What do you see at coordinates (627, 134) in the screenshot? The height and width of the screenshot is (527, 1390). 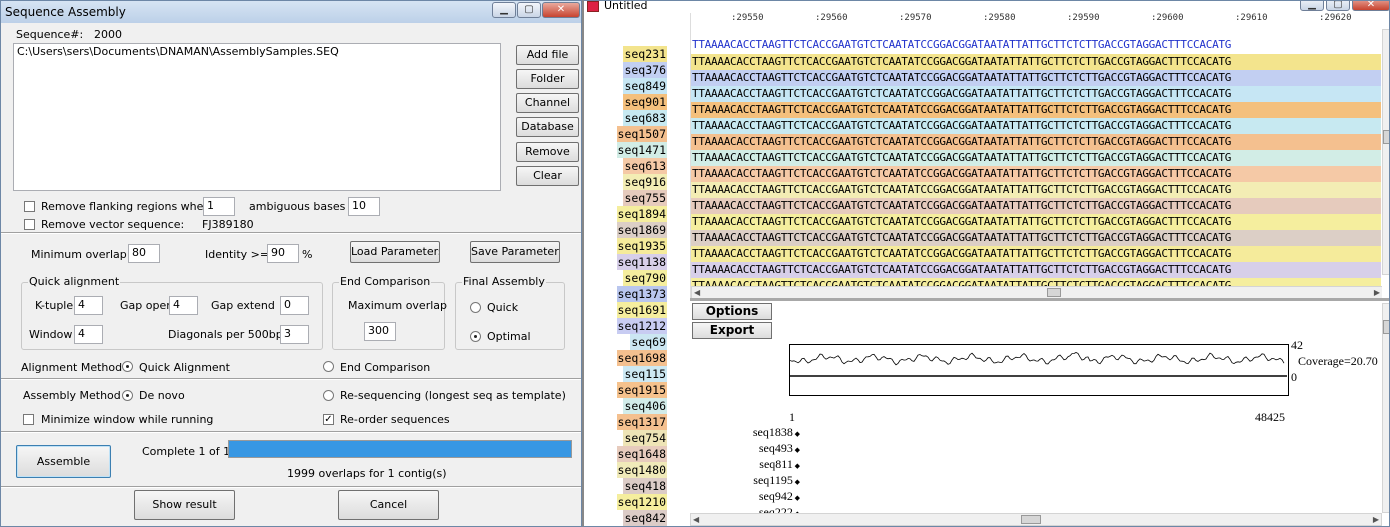 I see `sequence-name: seq1507` at bounding box center [627, 134].